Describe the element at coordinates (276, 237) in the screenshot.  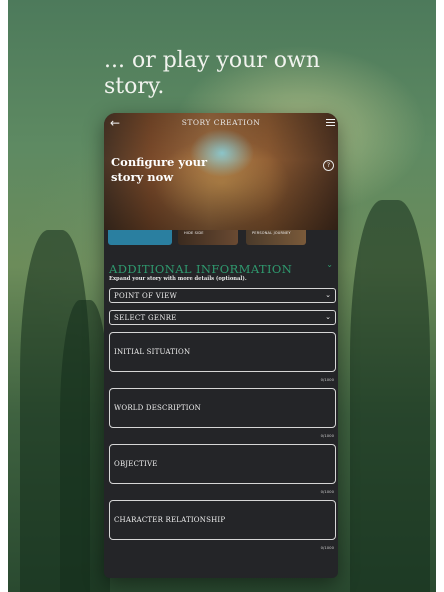
I see `story-card-personal-journey: PERSONAL JOURNEY` at that location.